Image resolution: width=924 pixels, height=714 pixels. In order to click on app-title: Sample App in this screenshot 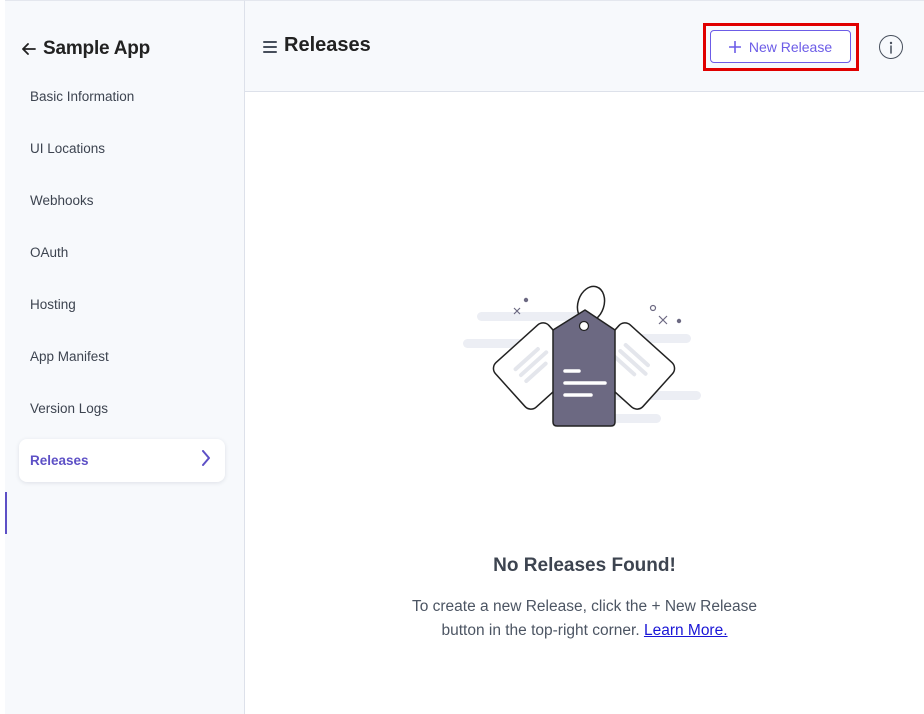, I will do `click(97, 48)`.